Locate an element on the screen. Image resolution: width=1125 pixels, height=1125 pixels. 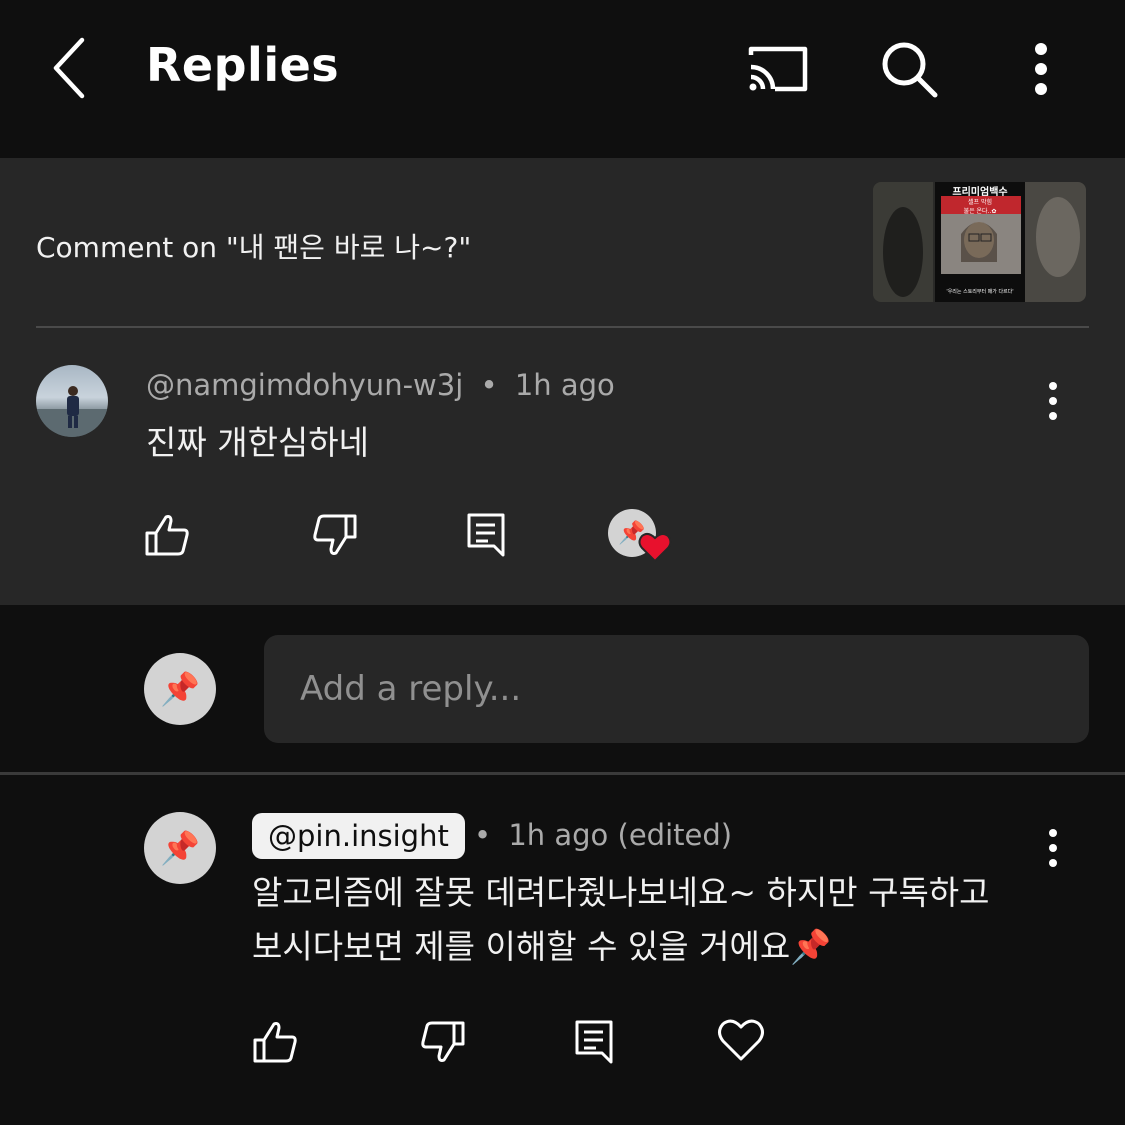
thumbnail-sub2: 불은 온다..✿ is located at coordinates (980, 211).